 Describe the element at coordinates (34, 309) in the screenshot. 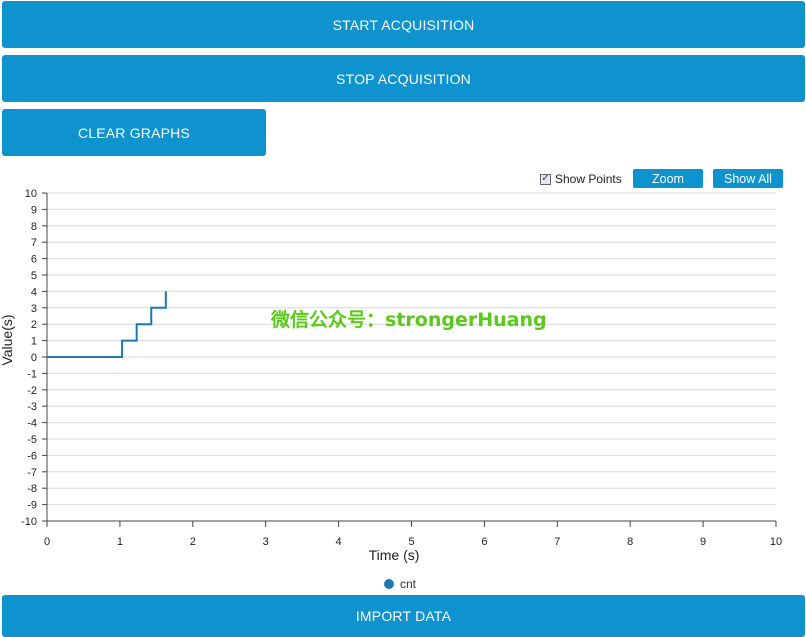

I see `y-tick-label: 3` at that location.